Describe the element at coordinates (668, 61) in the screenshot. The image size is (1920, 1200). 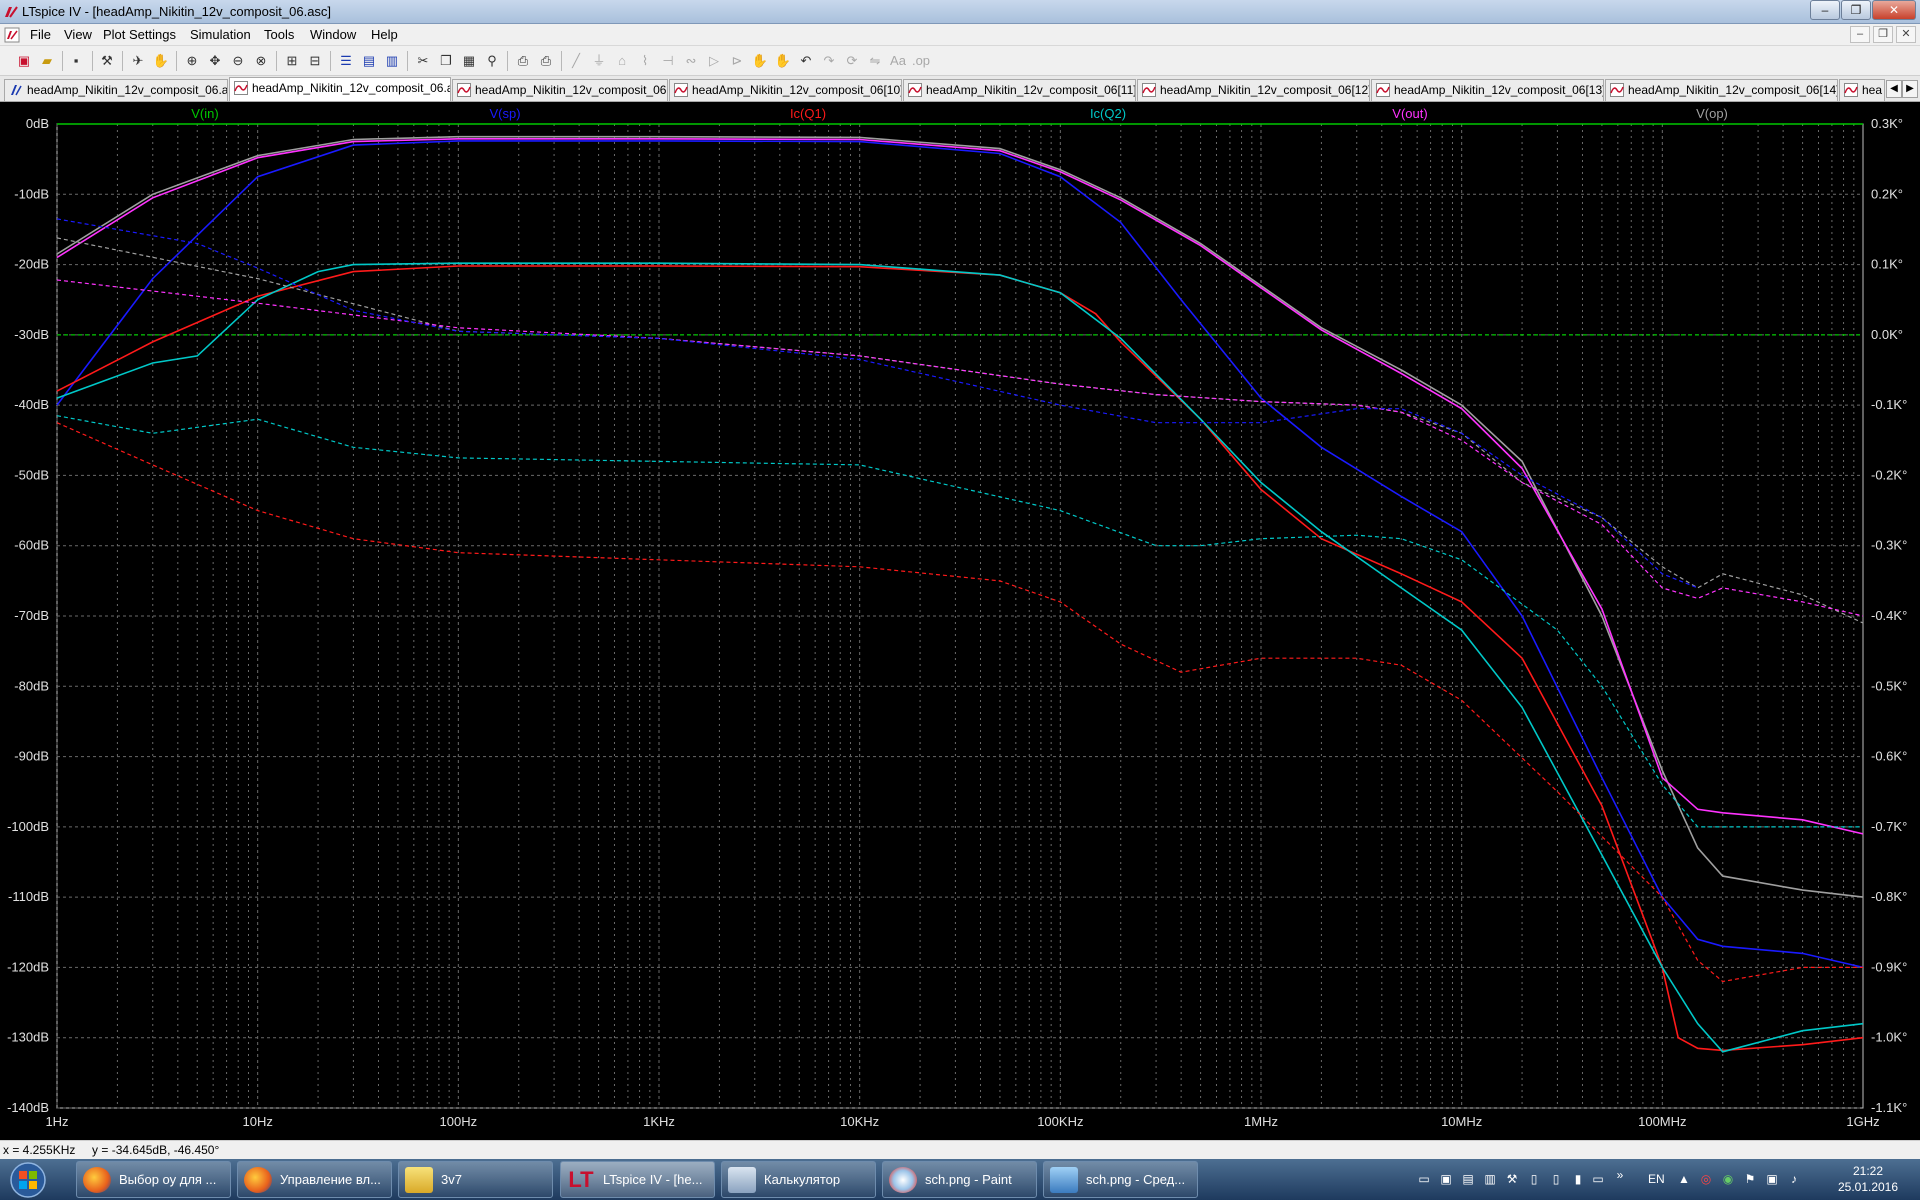
I see `capacitor-icon: ⊣` at that location.